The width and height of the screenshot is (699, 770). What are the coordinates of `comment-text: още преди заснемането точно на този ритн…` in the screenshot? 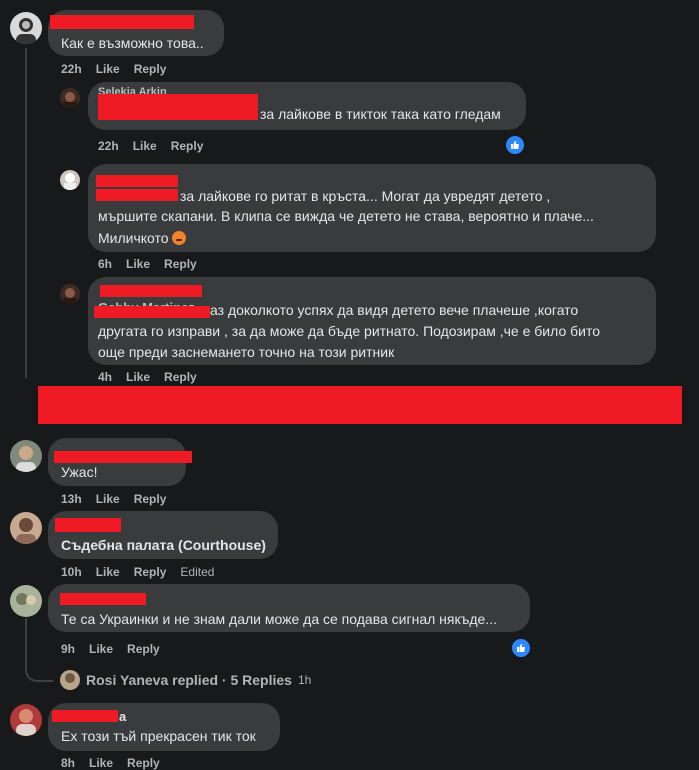 It's located at (246, 352).